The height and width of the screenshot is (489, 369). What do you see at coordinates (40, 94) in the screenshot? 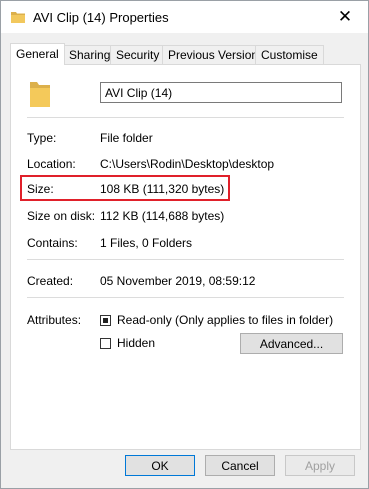
I see `folder-large-icon` at bounding box center [40, 94].